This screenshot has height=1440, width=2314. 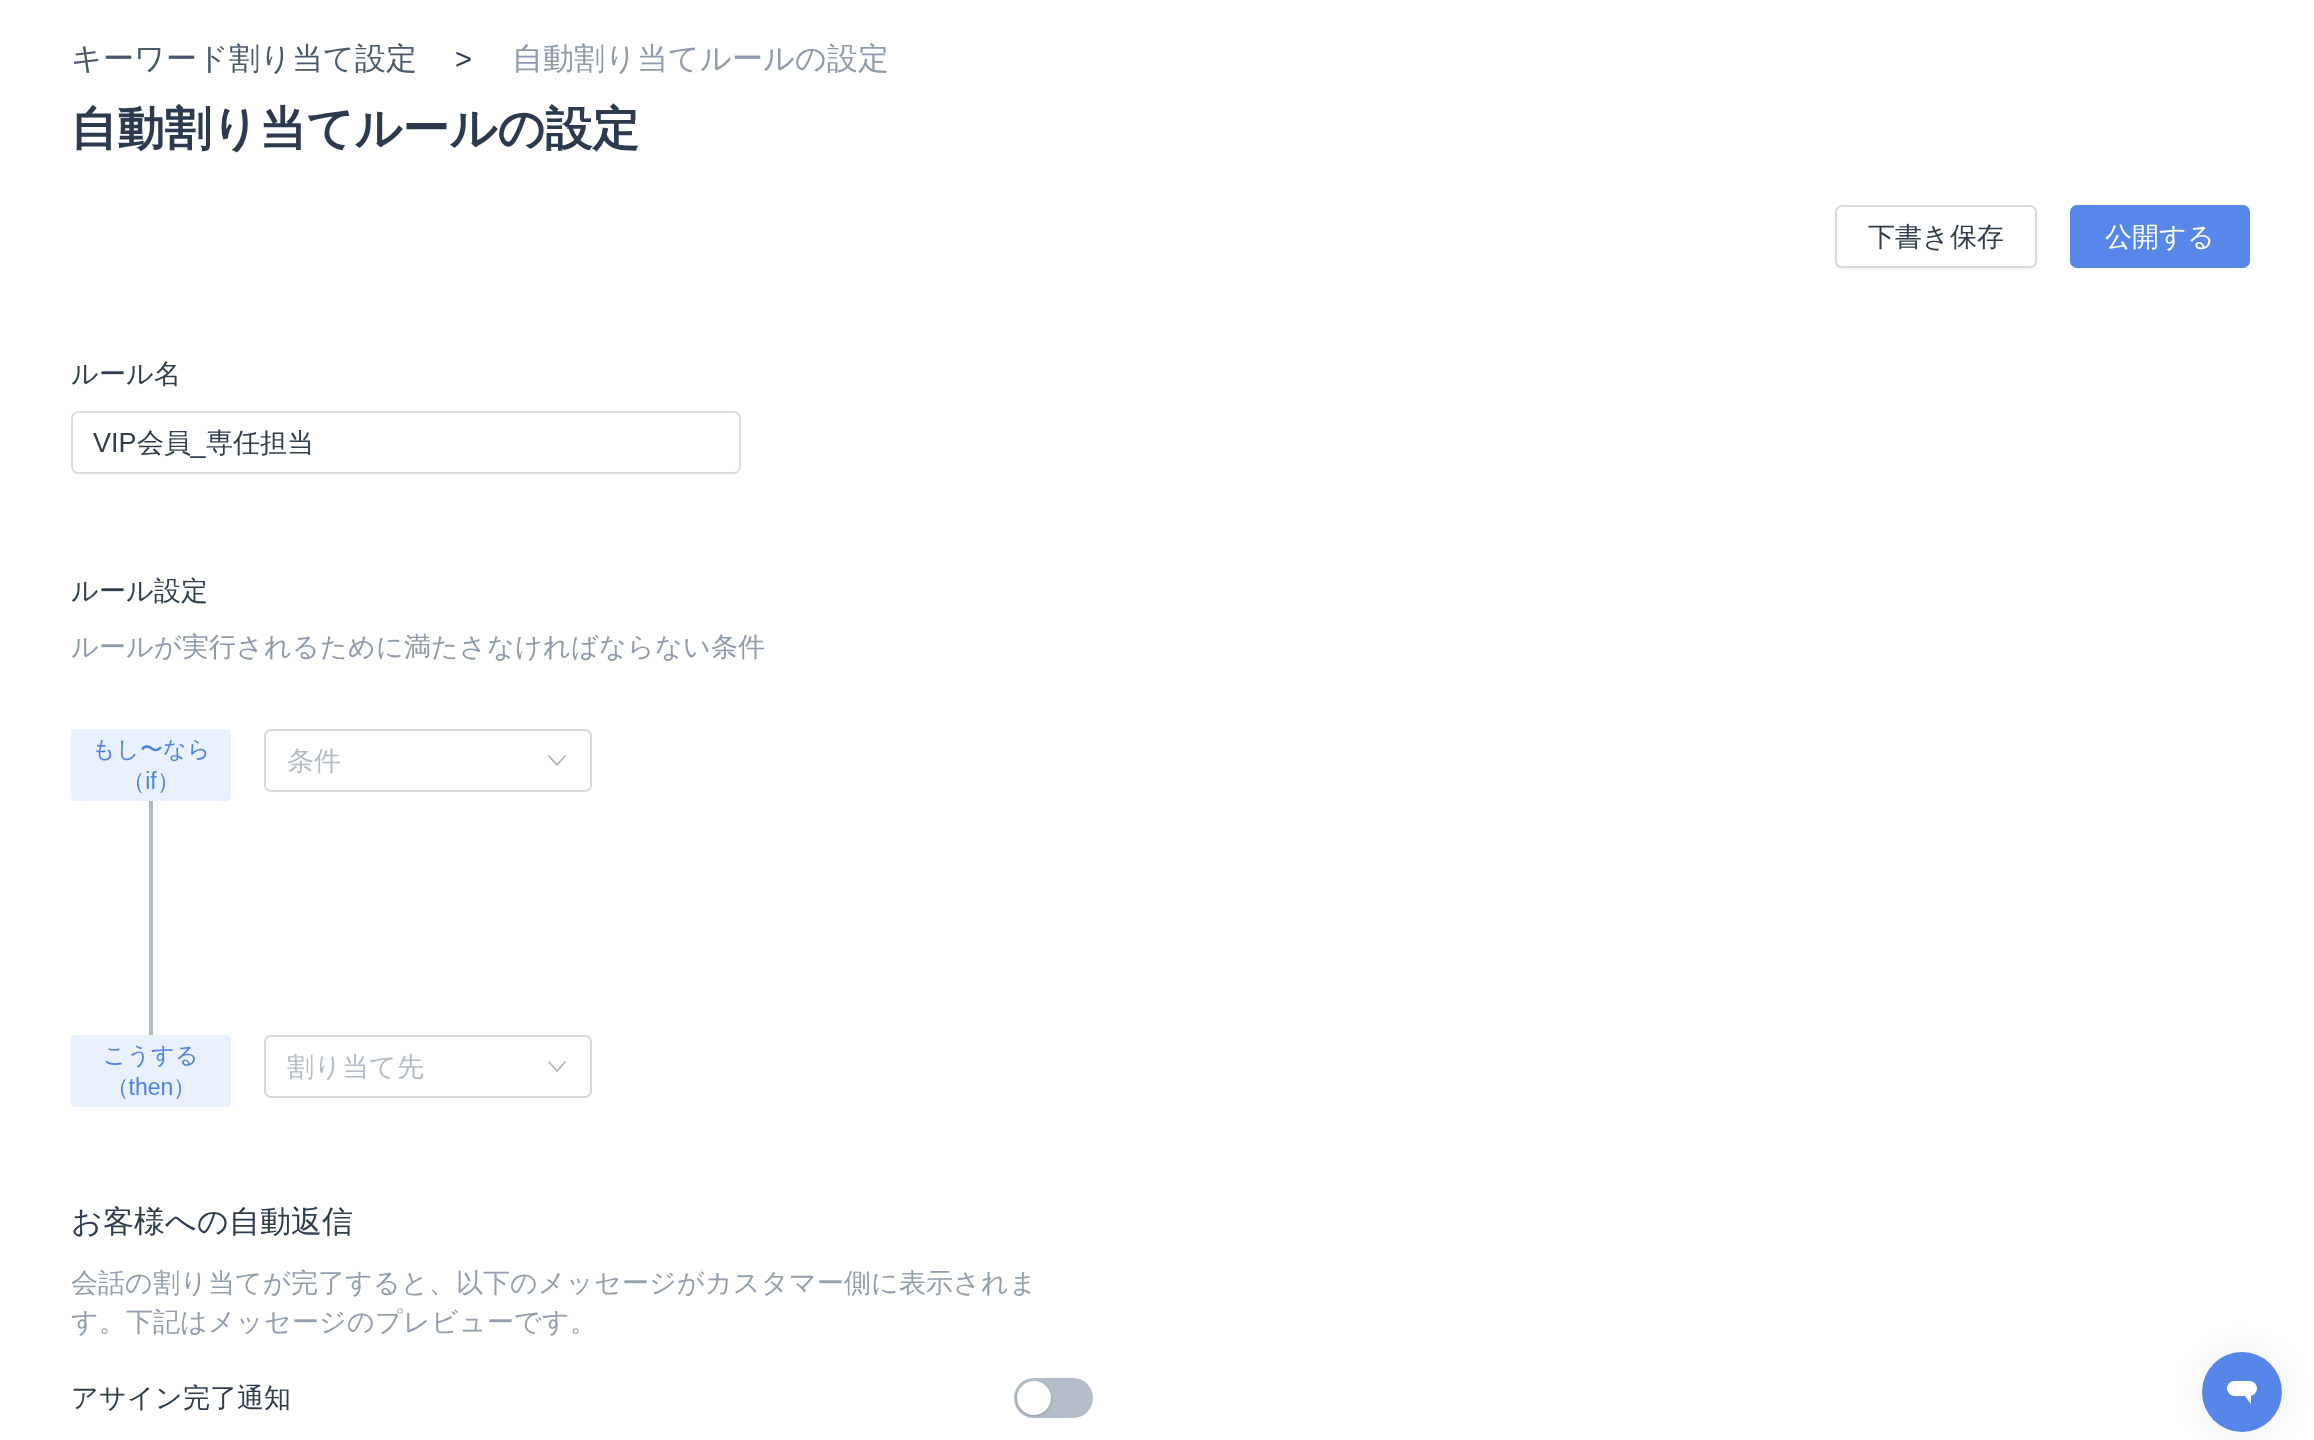 I want to click on section-description: 会話の割り当てが完了すると、以下のメッセージがカスタマー側に表示されます。下記はメッセージのプレビューです。, so click(x=554, y=1303).